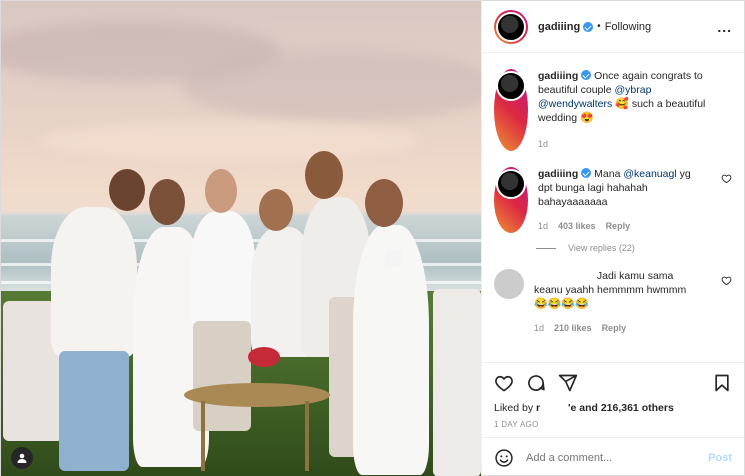  I want to click on view-replies-button: View replies (22), so click(634, 248).